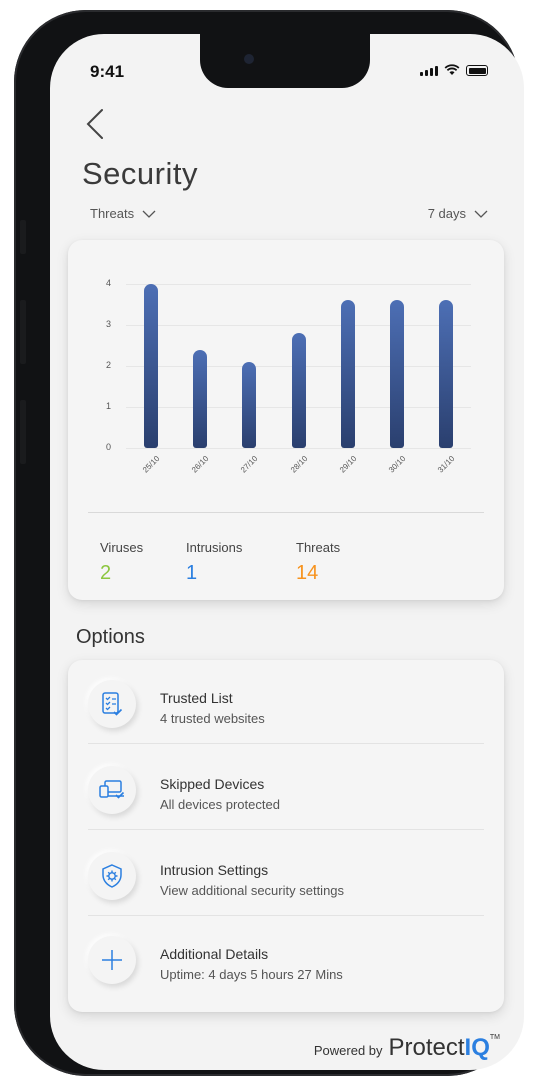  I want to click on y-tick-label: 4, so click(109, 283).